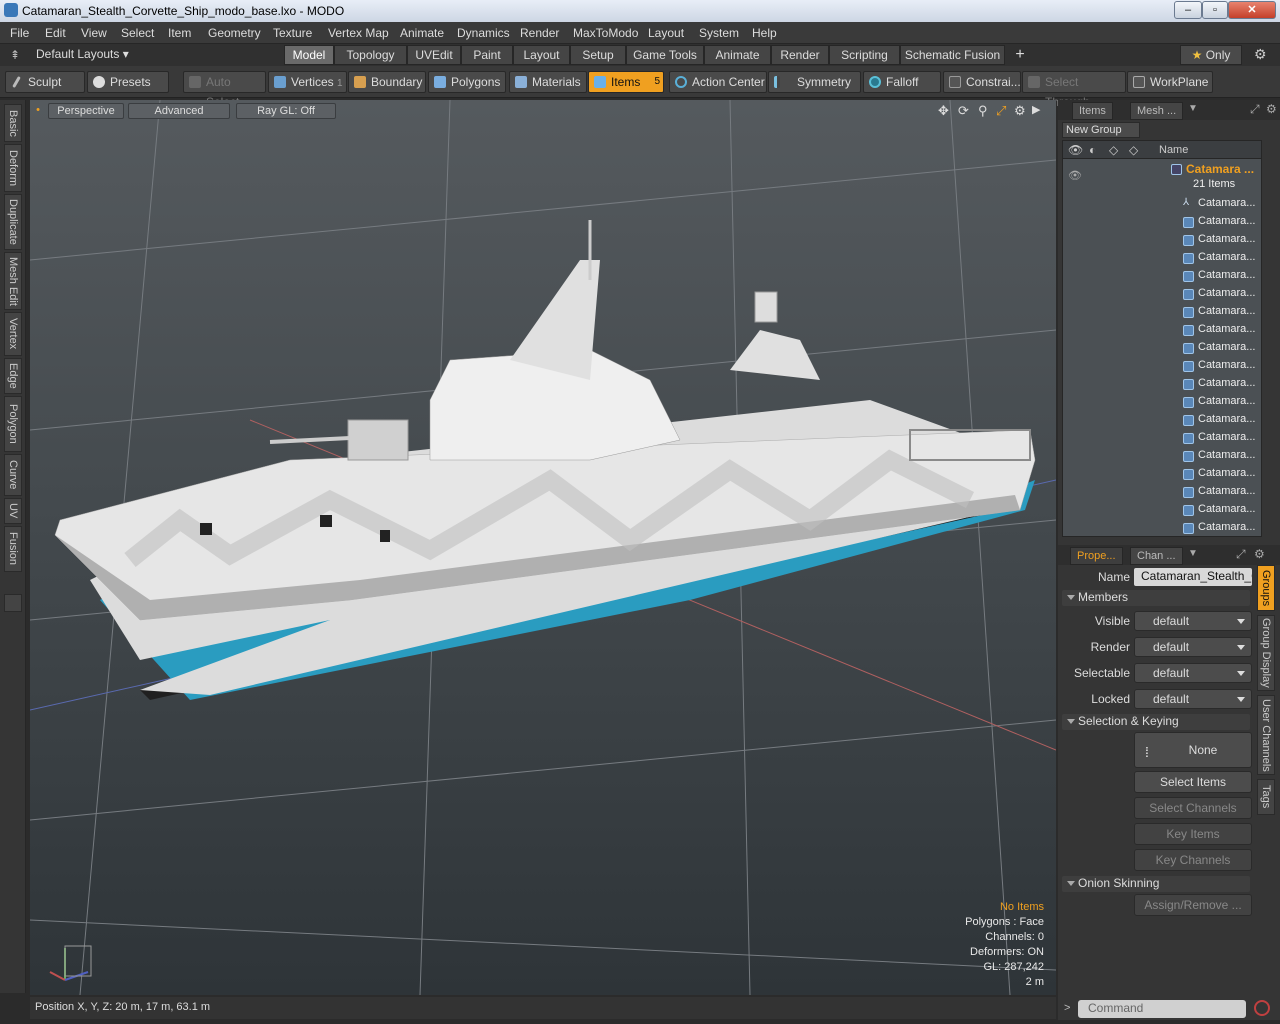  I want to click on lock-column-icon: ◐, so click(1092, 150).